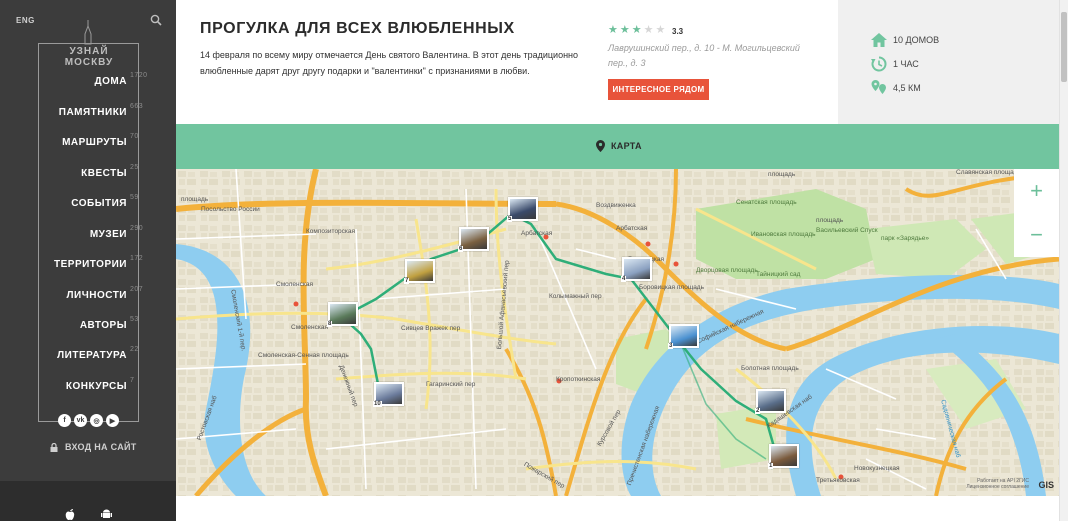 The width and height of the screenshot is (1068, 521). What do you see at coordinates (778, 274) in the screenshot?
I see `map-label: Тайницкий сад` at bounding box center [778, 274].